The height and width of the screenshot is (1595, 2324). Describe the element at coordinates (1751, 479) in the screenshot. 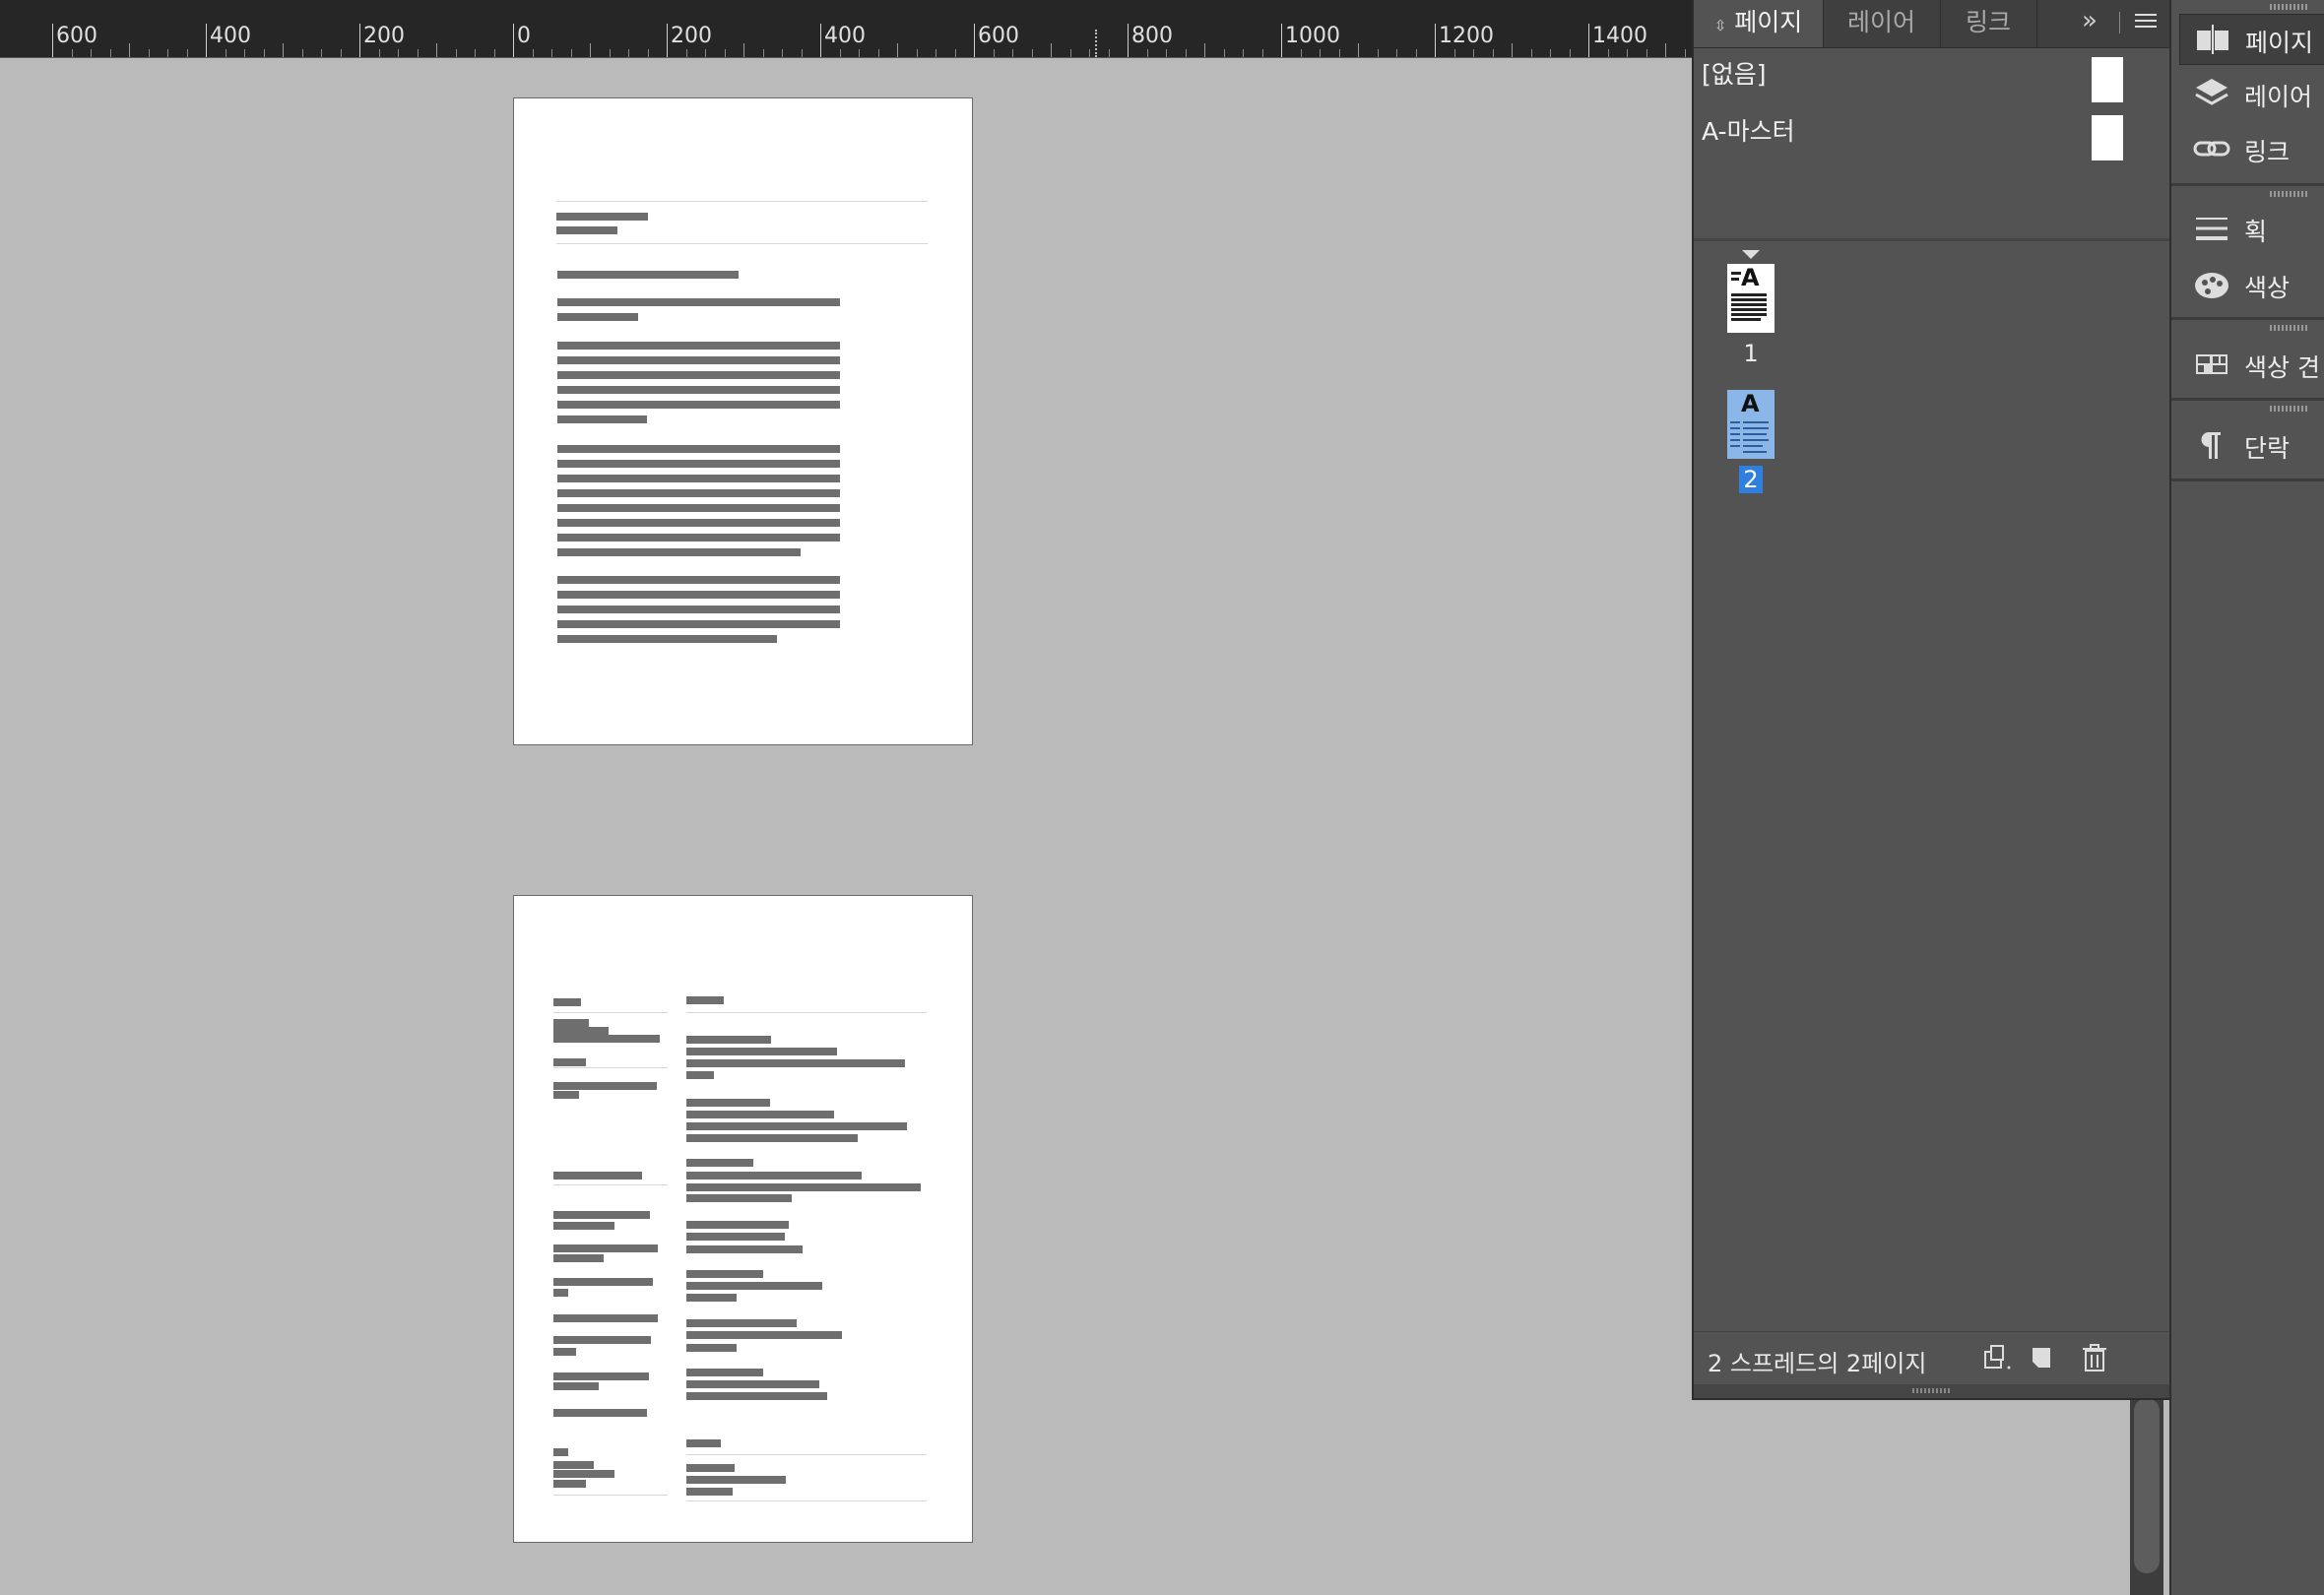

I see `page-2-number: 2` at that location.